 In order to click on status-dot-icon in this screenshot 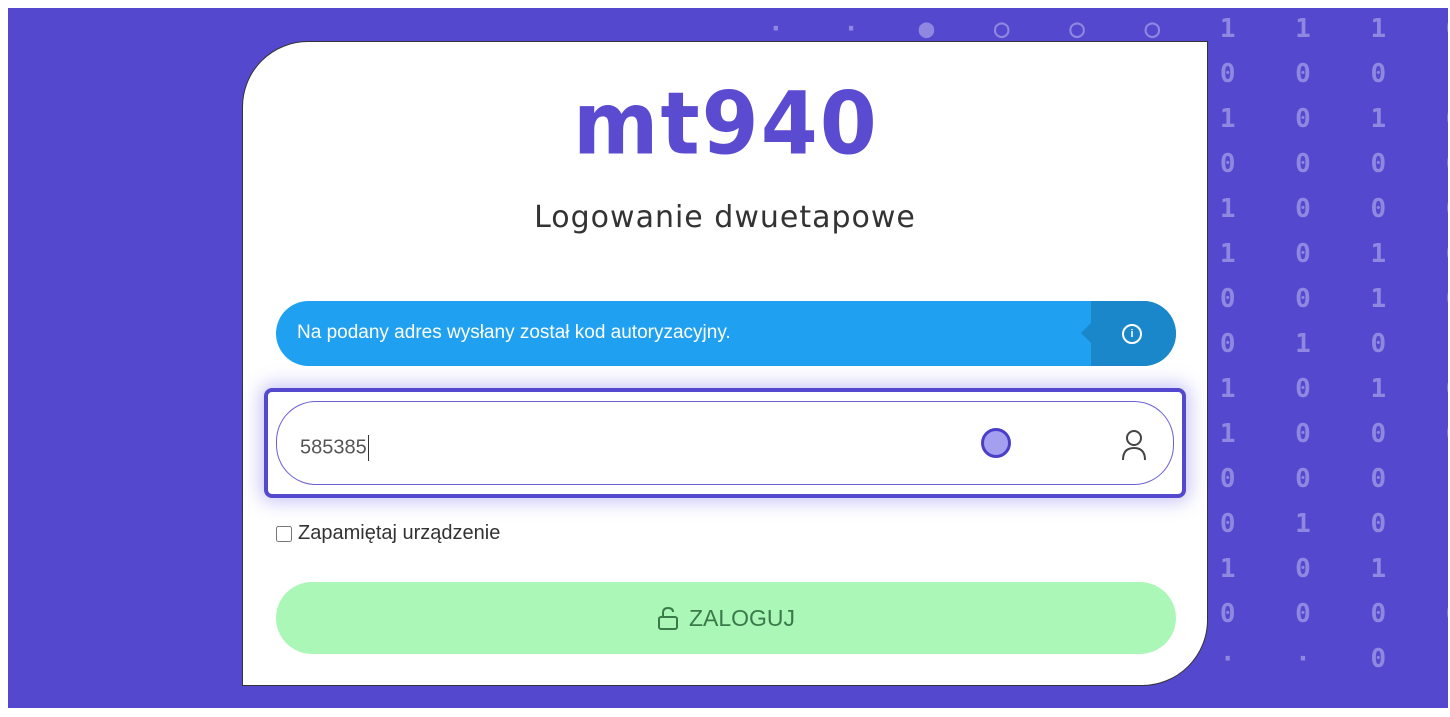, I will do `click(996, 443)`.